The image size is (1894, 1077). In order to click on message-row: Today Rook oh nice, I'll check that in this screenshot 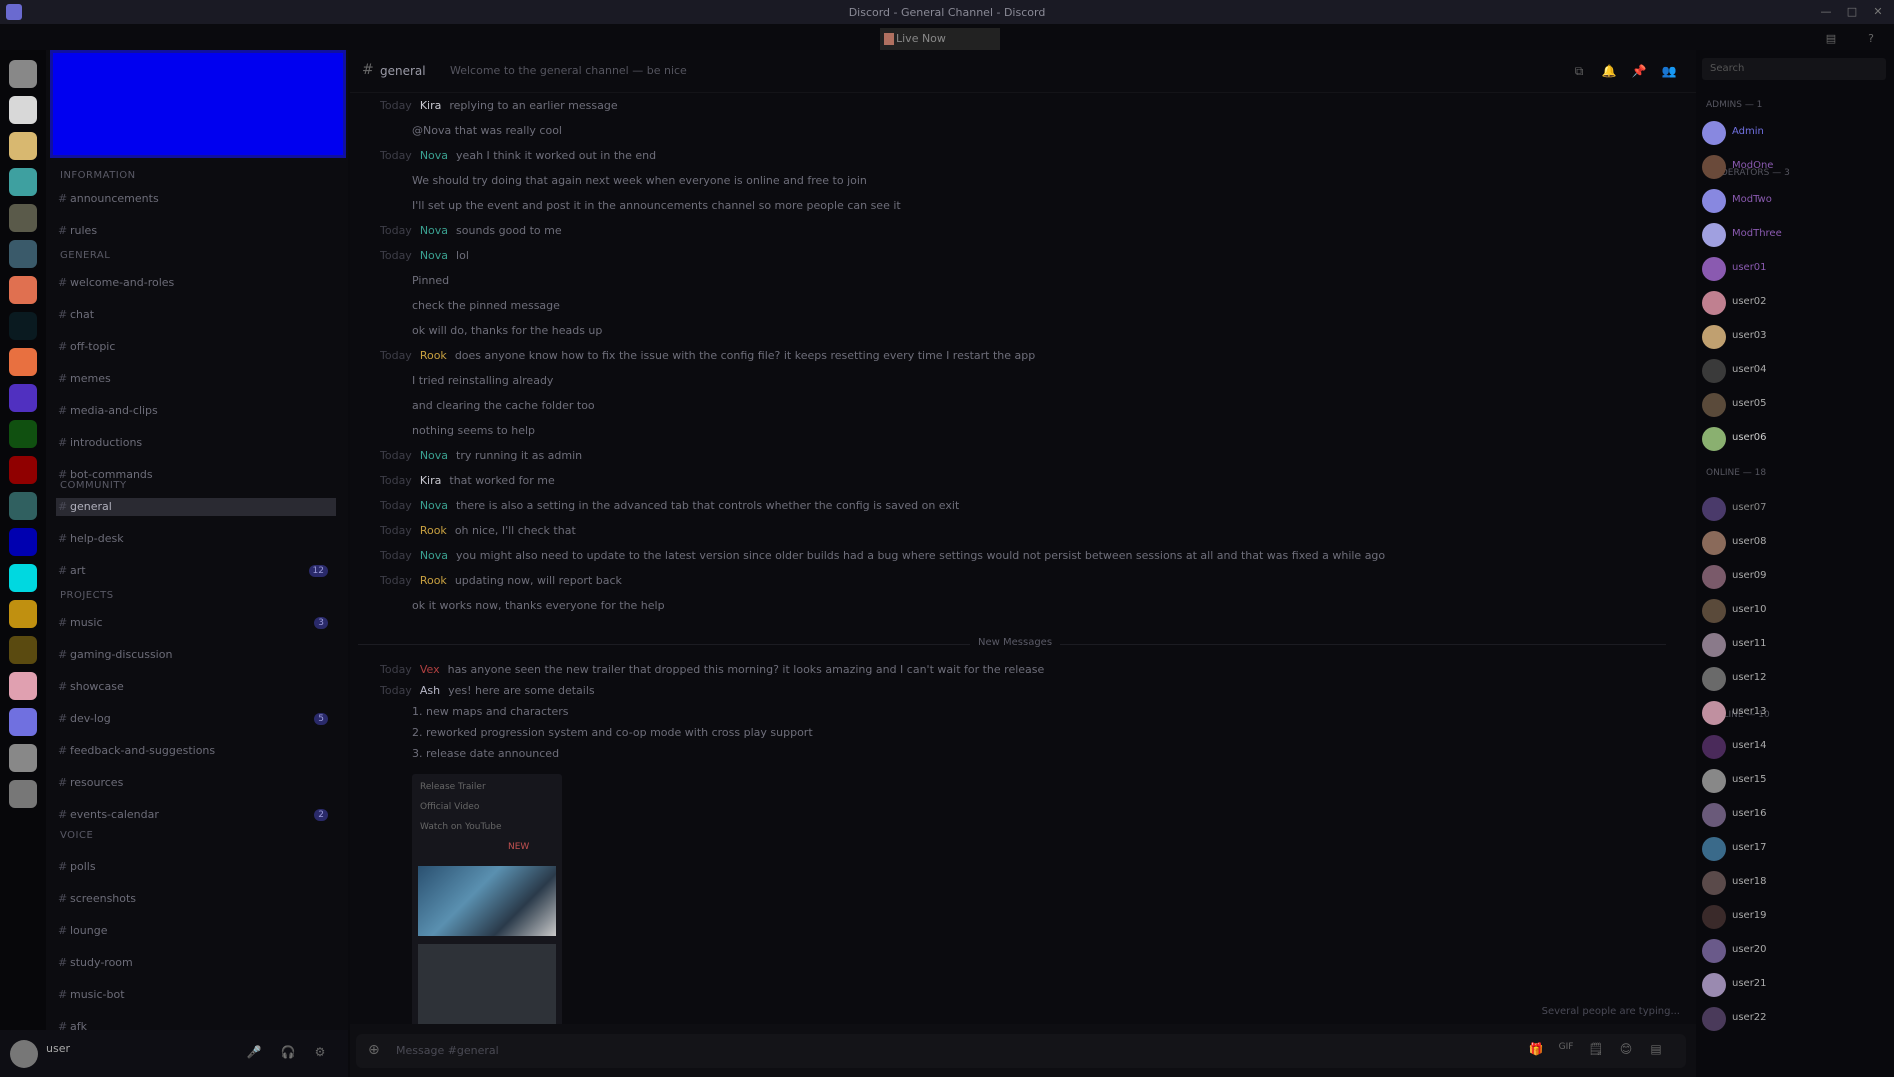, I will do `click(1018, 531)`.